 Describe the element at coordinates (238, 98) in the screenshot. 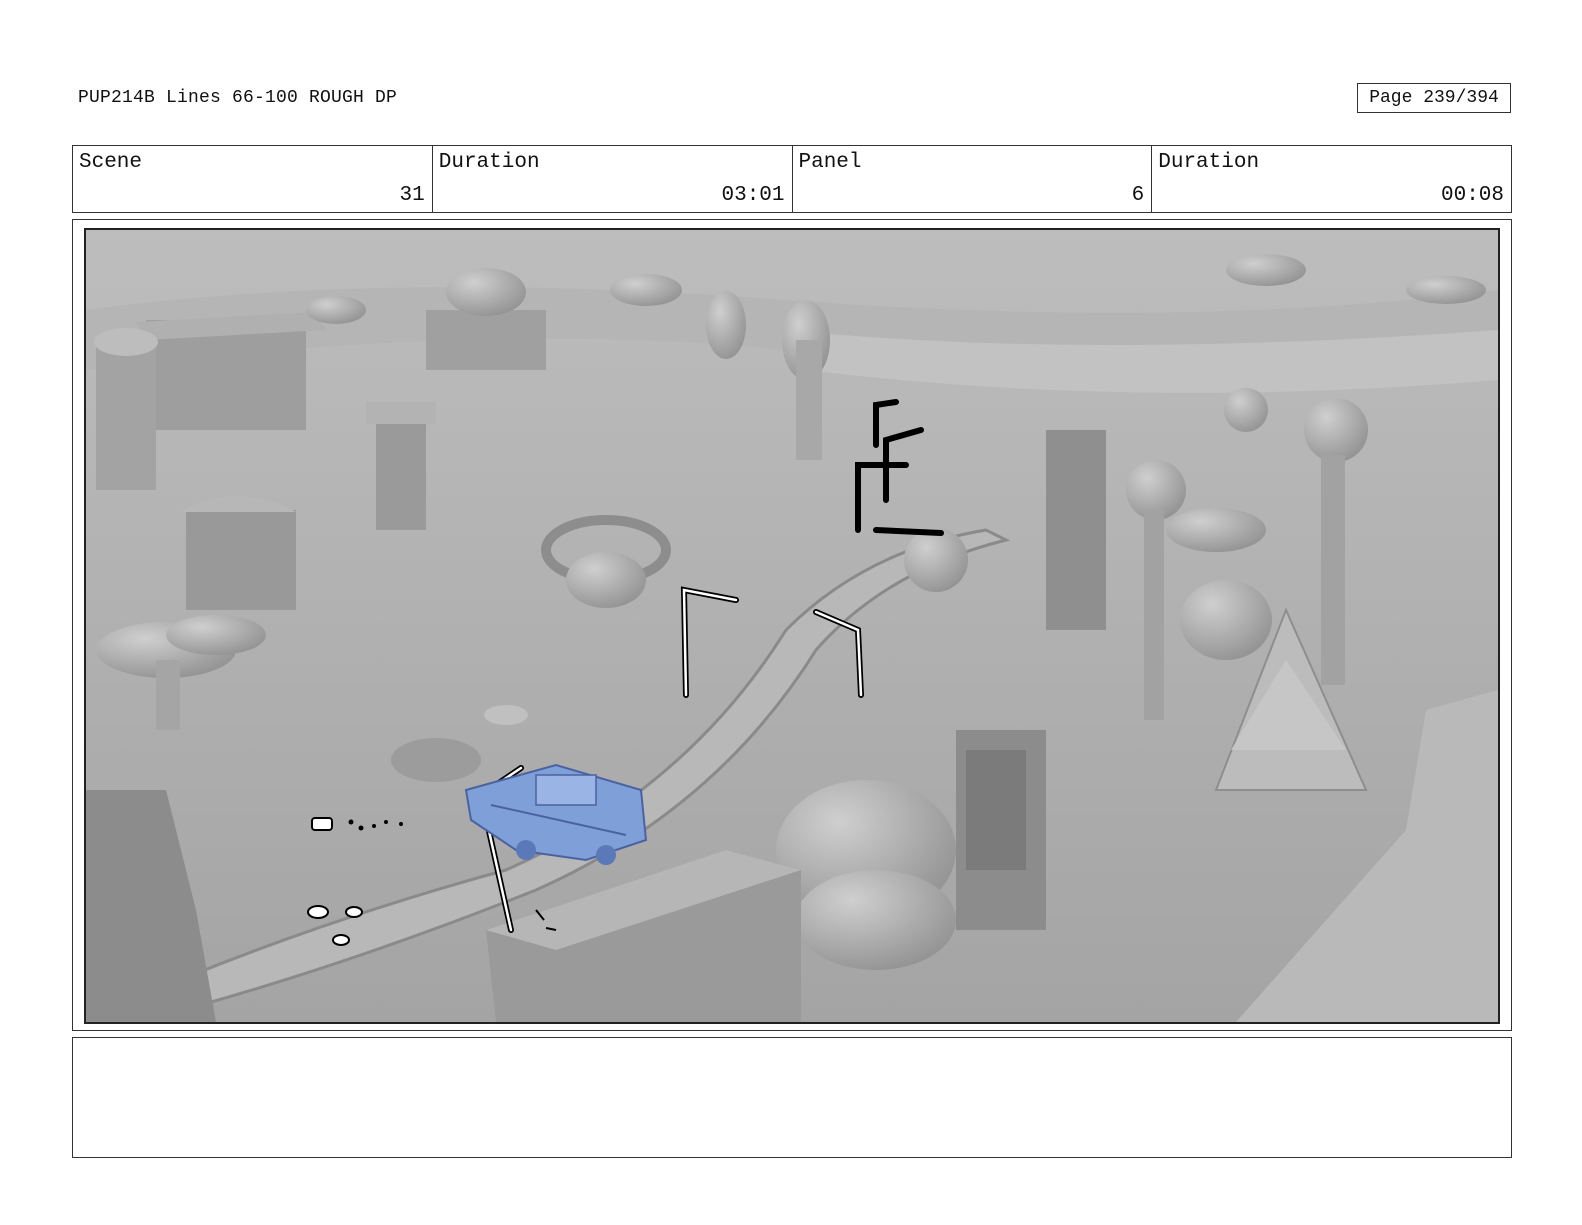

I see `document-title: PUP214B Lines 66-100 ROUGH DP` at that location.